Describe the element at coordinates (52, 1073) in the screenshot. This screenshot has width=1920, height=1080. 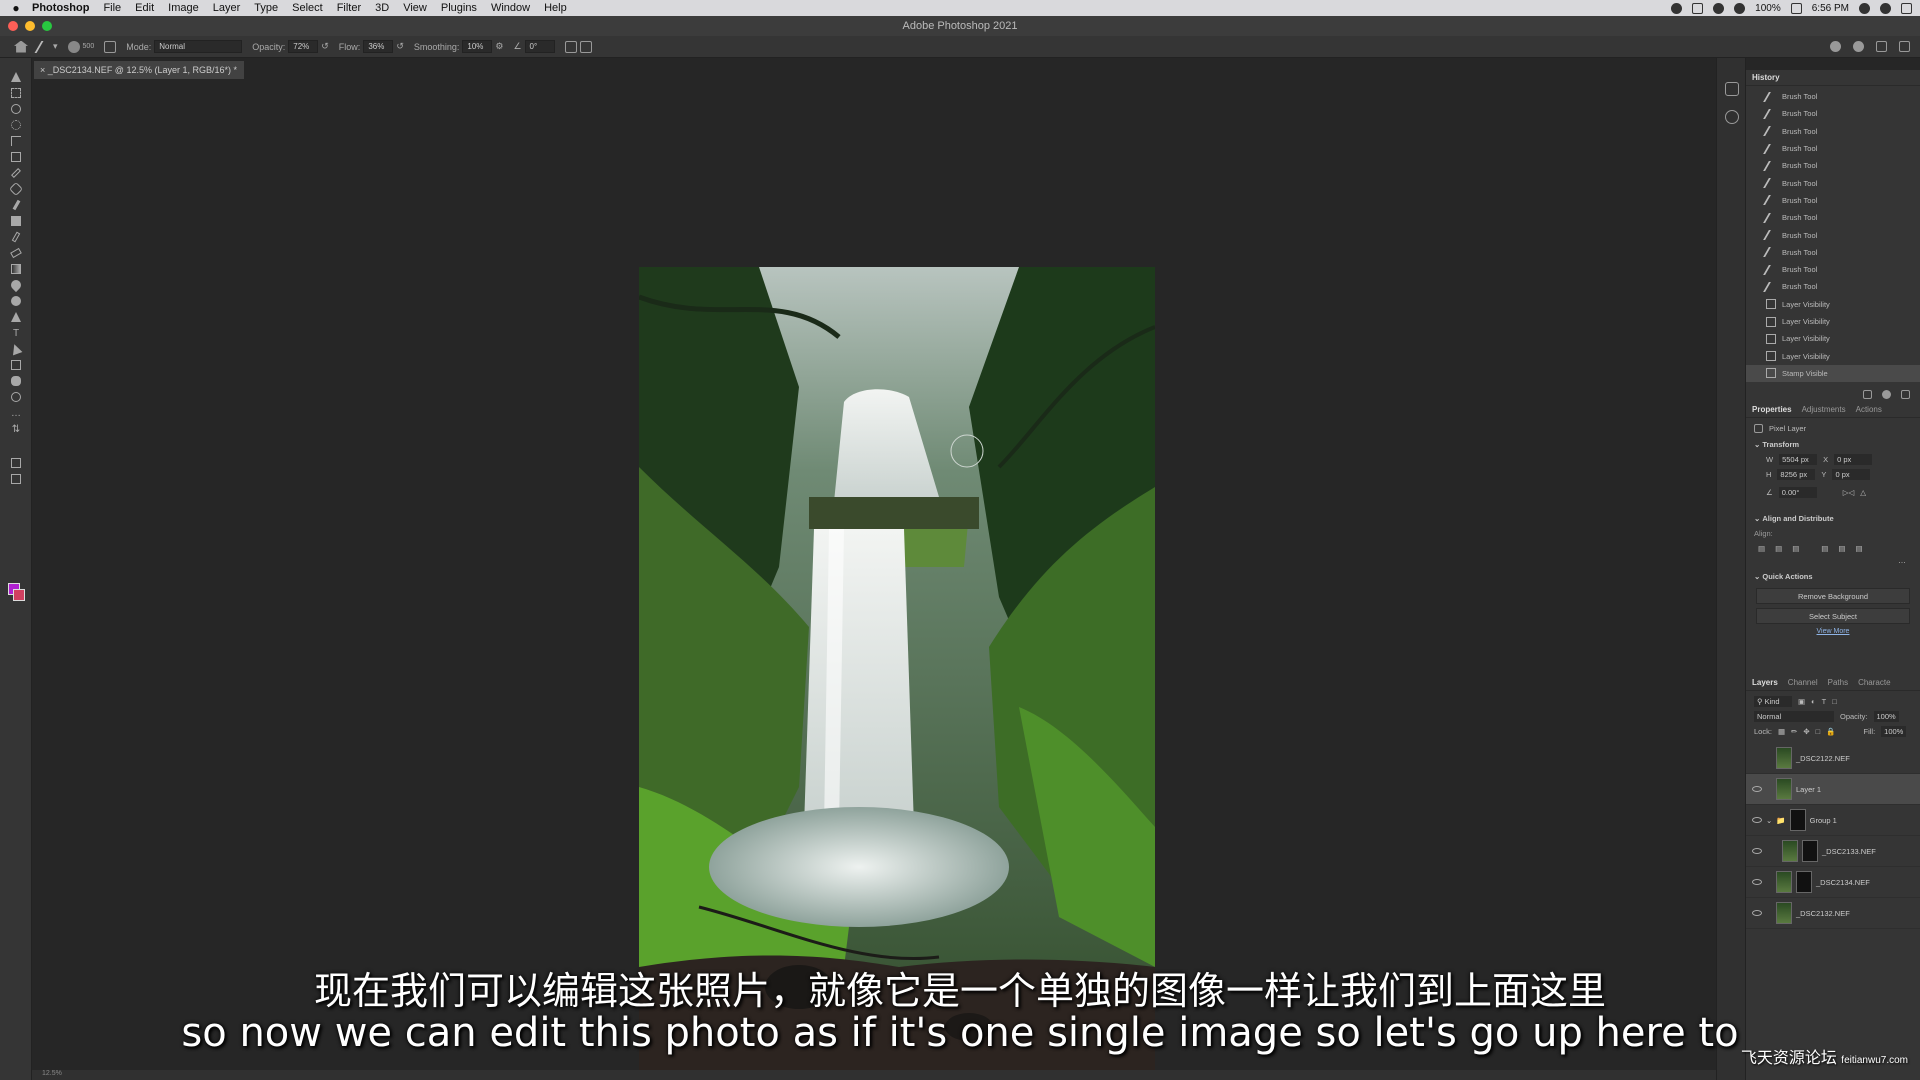
I see `zoom-level: 12.5%` at that location.